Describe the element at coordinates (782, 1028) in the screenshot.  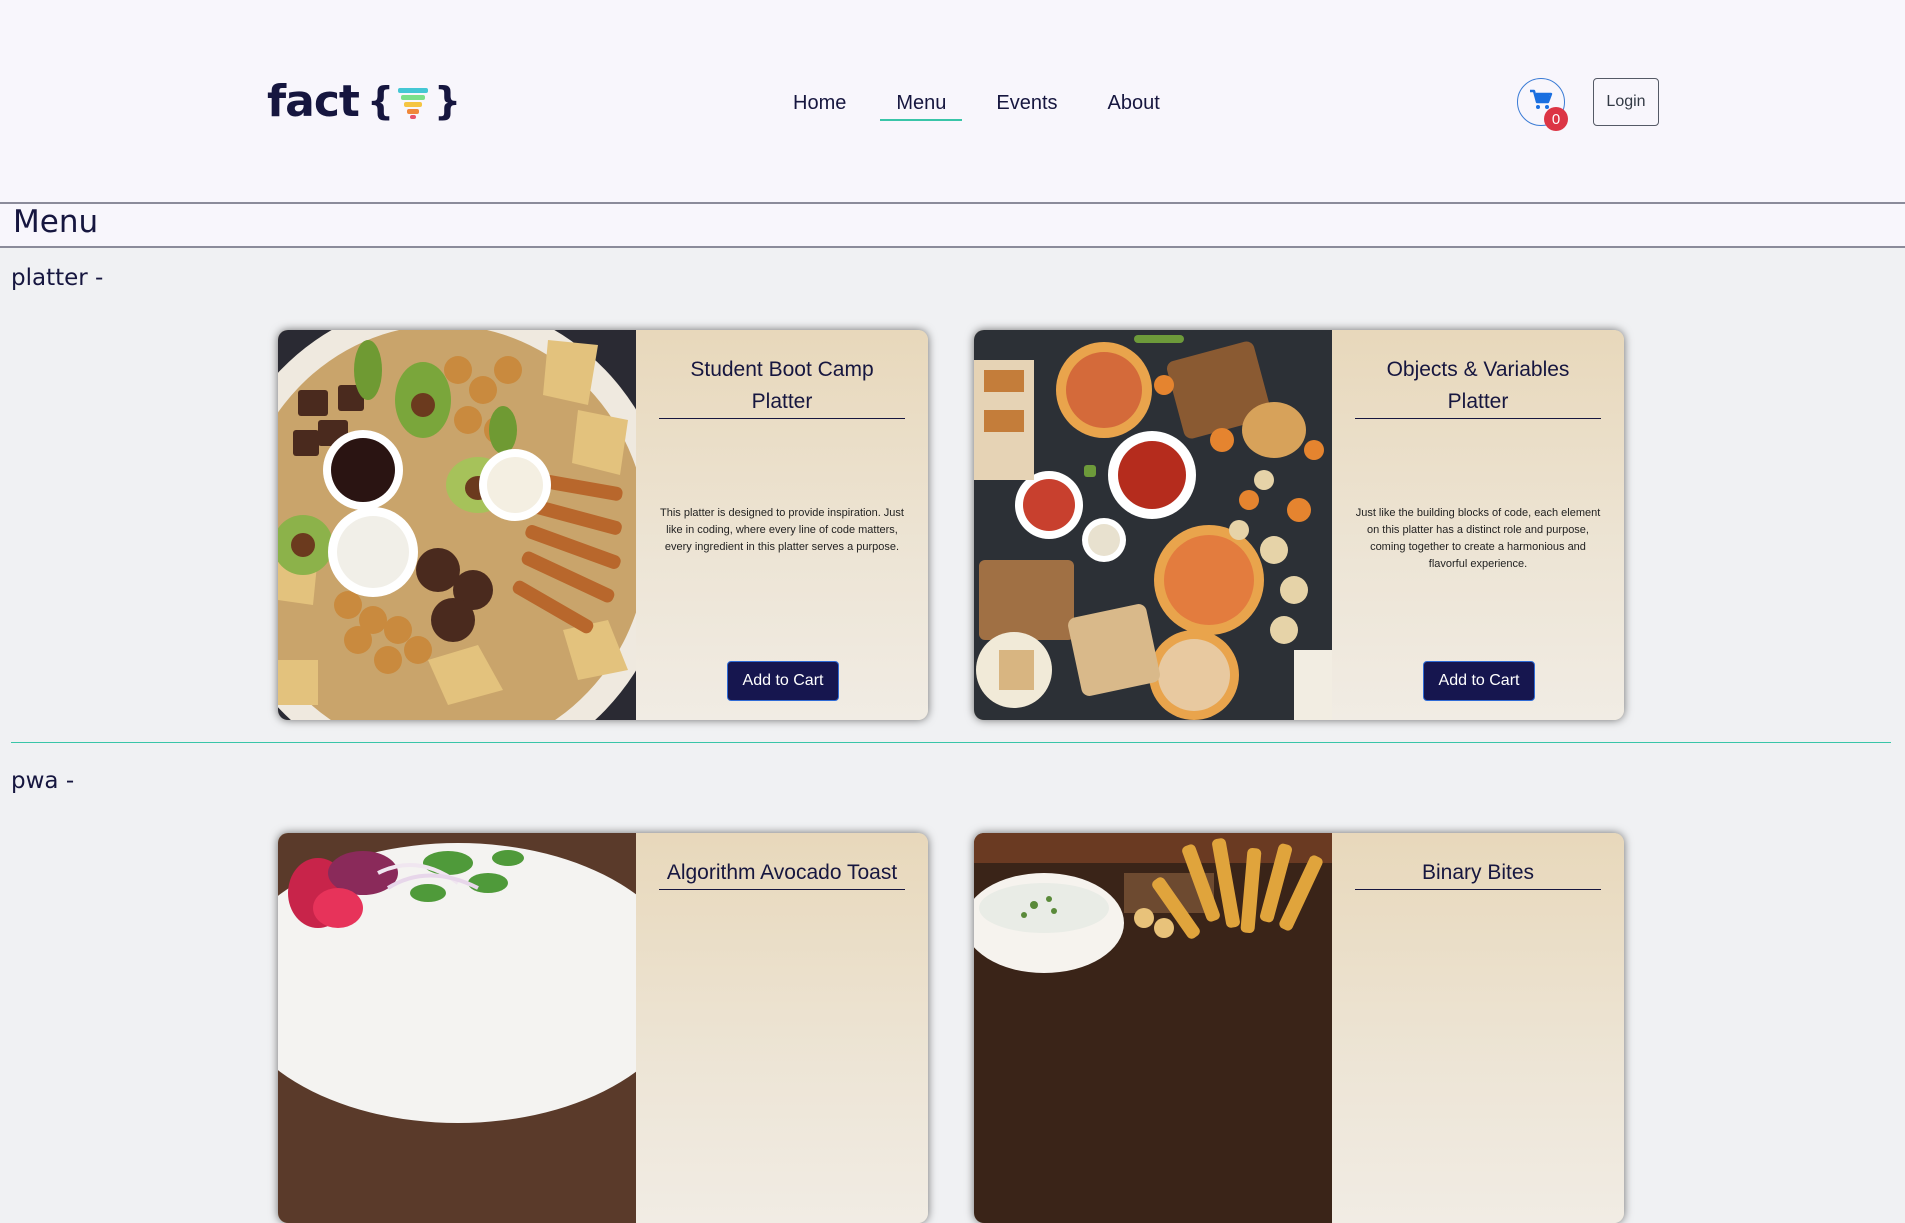
I see `card-body: Algorithm Avocado Toast` at that location.